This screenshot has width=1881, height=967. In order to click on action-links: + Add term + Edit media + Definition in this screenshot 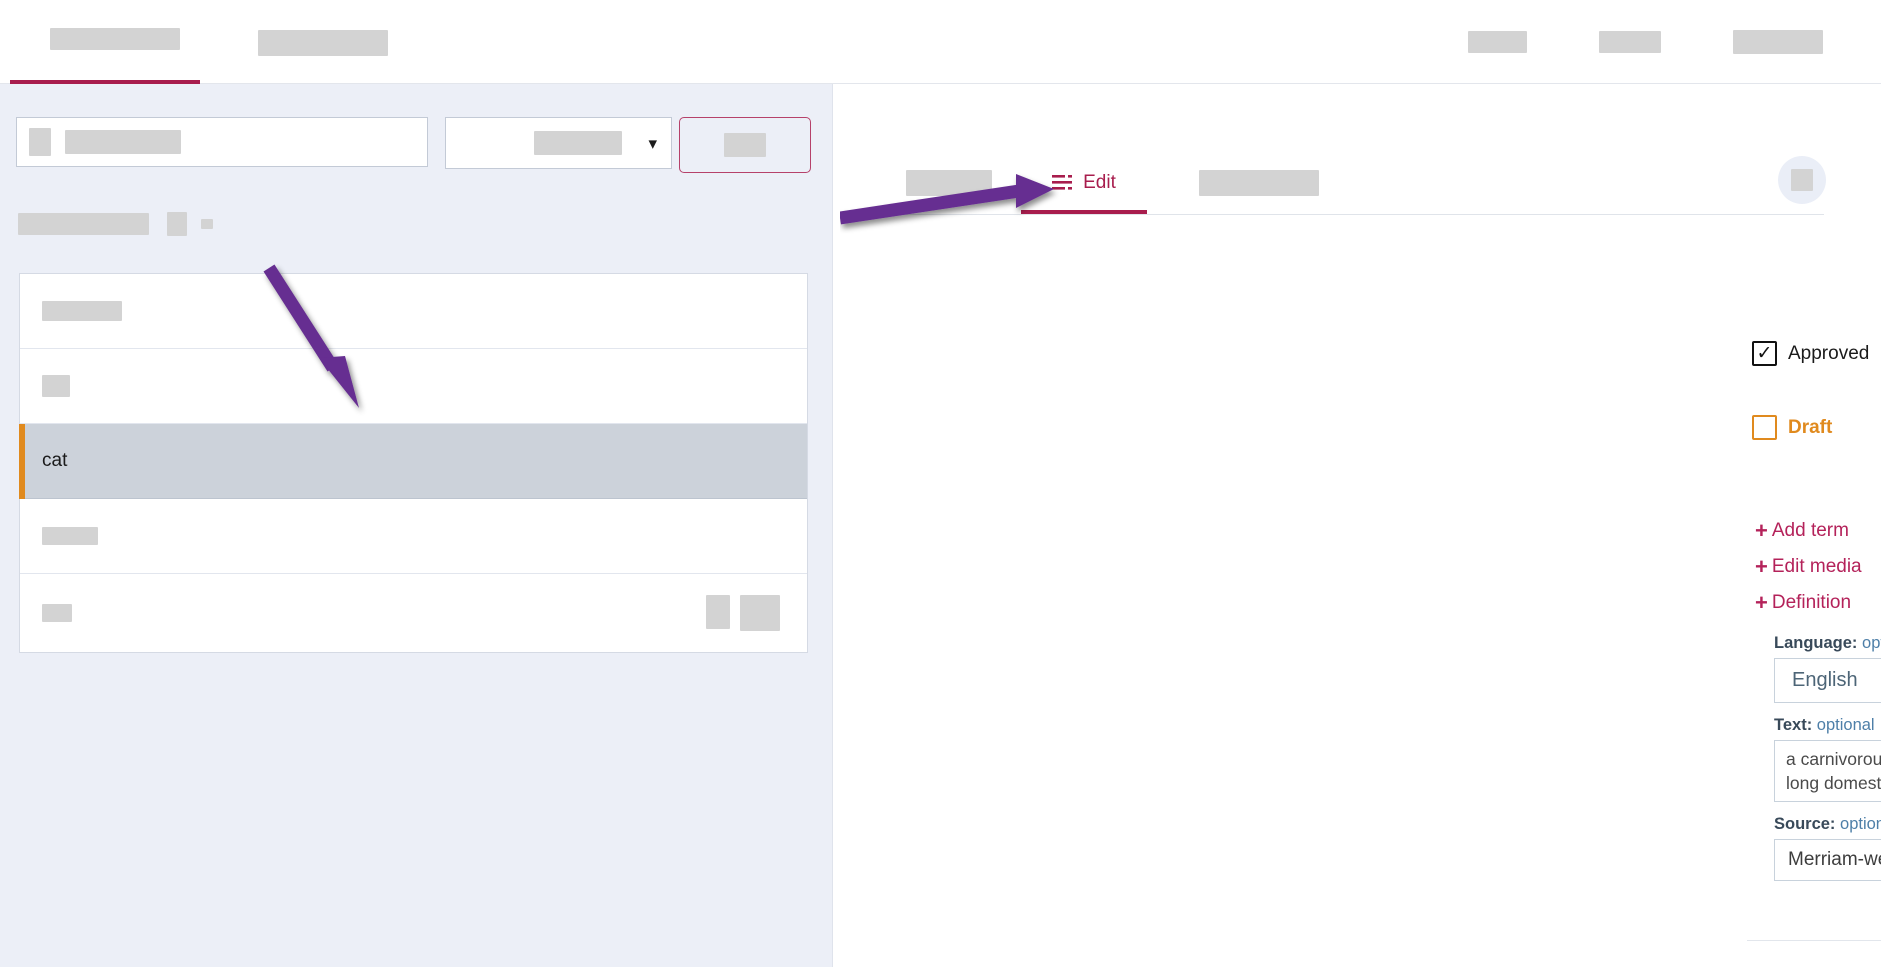, I will do `click(1808, 568)`.